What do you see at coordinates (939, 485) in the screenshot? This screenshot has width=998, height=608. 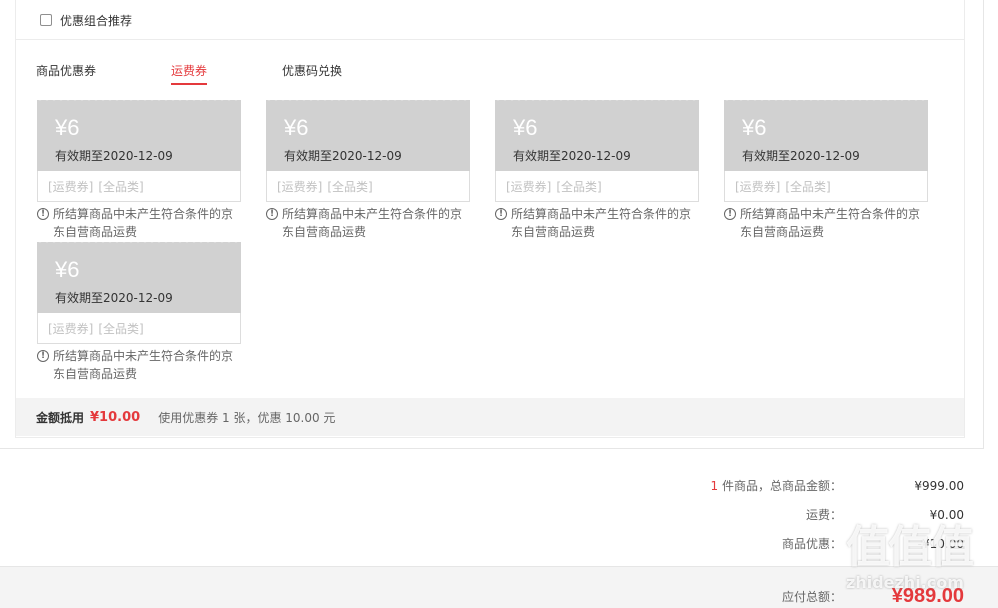 I see `goods-total-value: ¥999.00` at bounding box center [939, 485].